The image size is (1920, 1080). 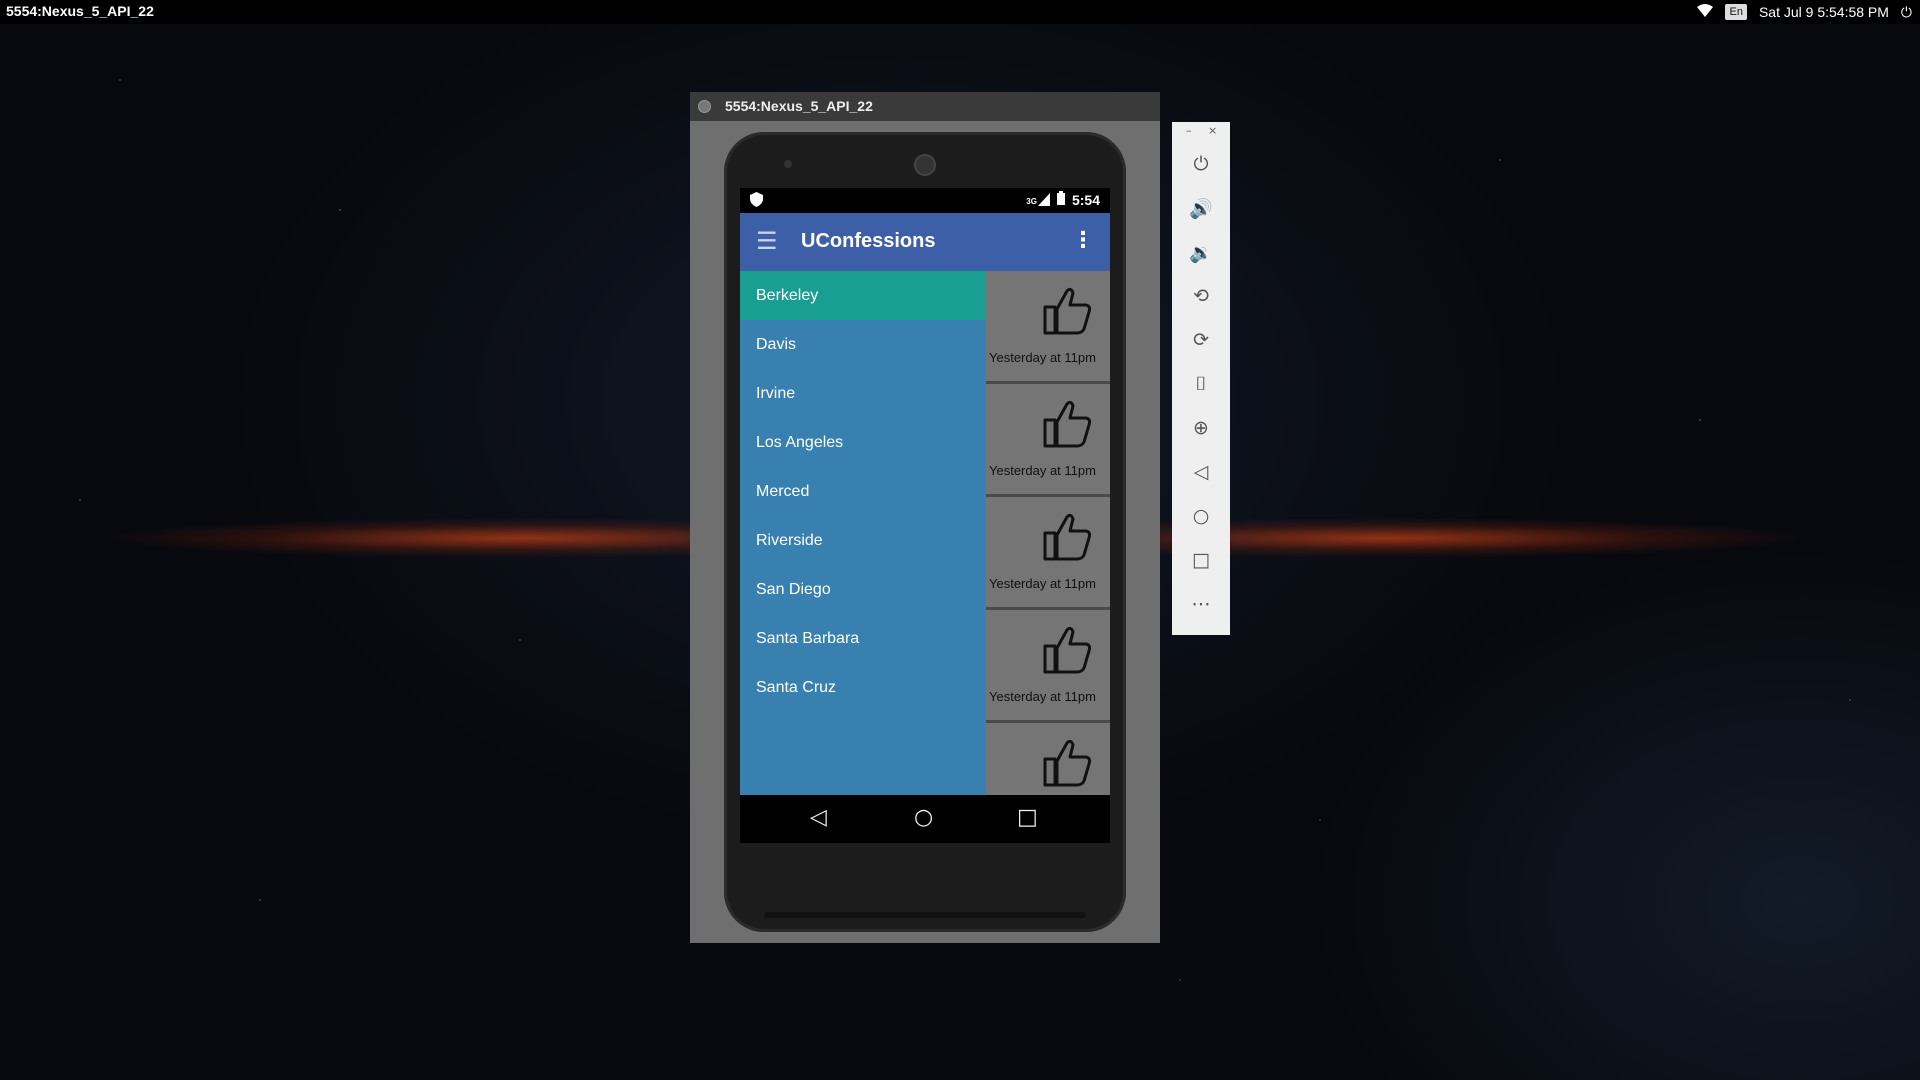 What do you see at coordinates (1824, 12) in the screenshot?
I see `clock: Sat Jul 9 5:54:58 PM` at bounding box center [1824, 12].